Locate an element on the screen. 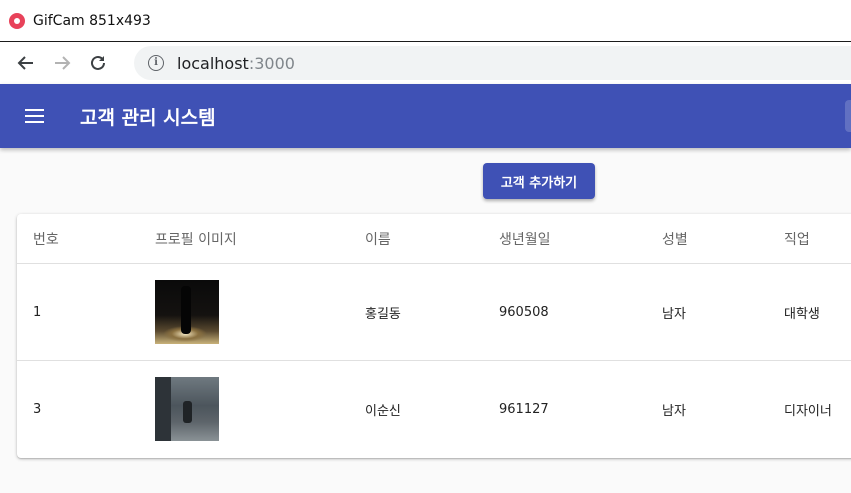  cell-number: 1 is located at coordinates (86, 312).